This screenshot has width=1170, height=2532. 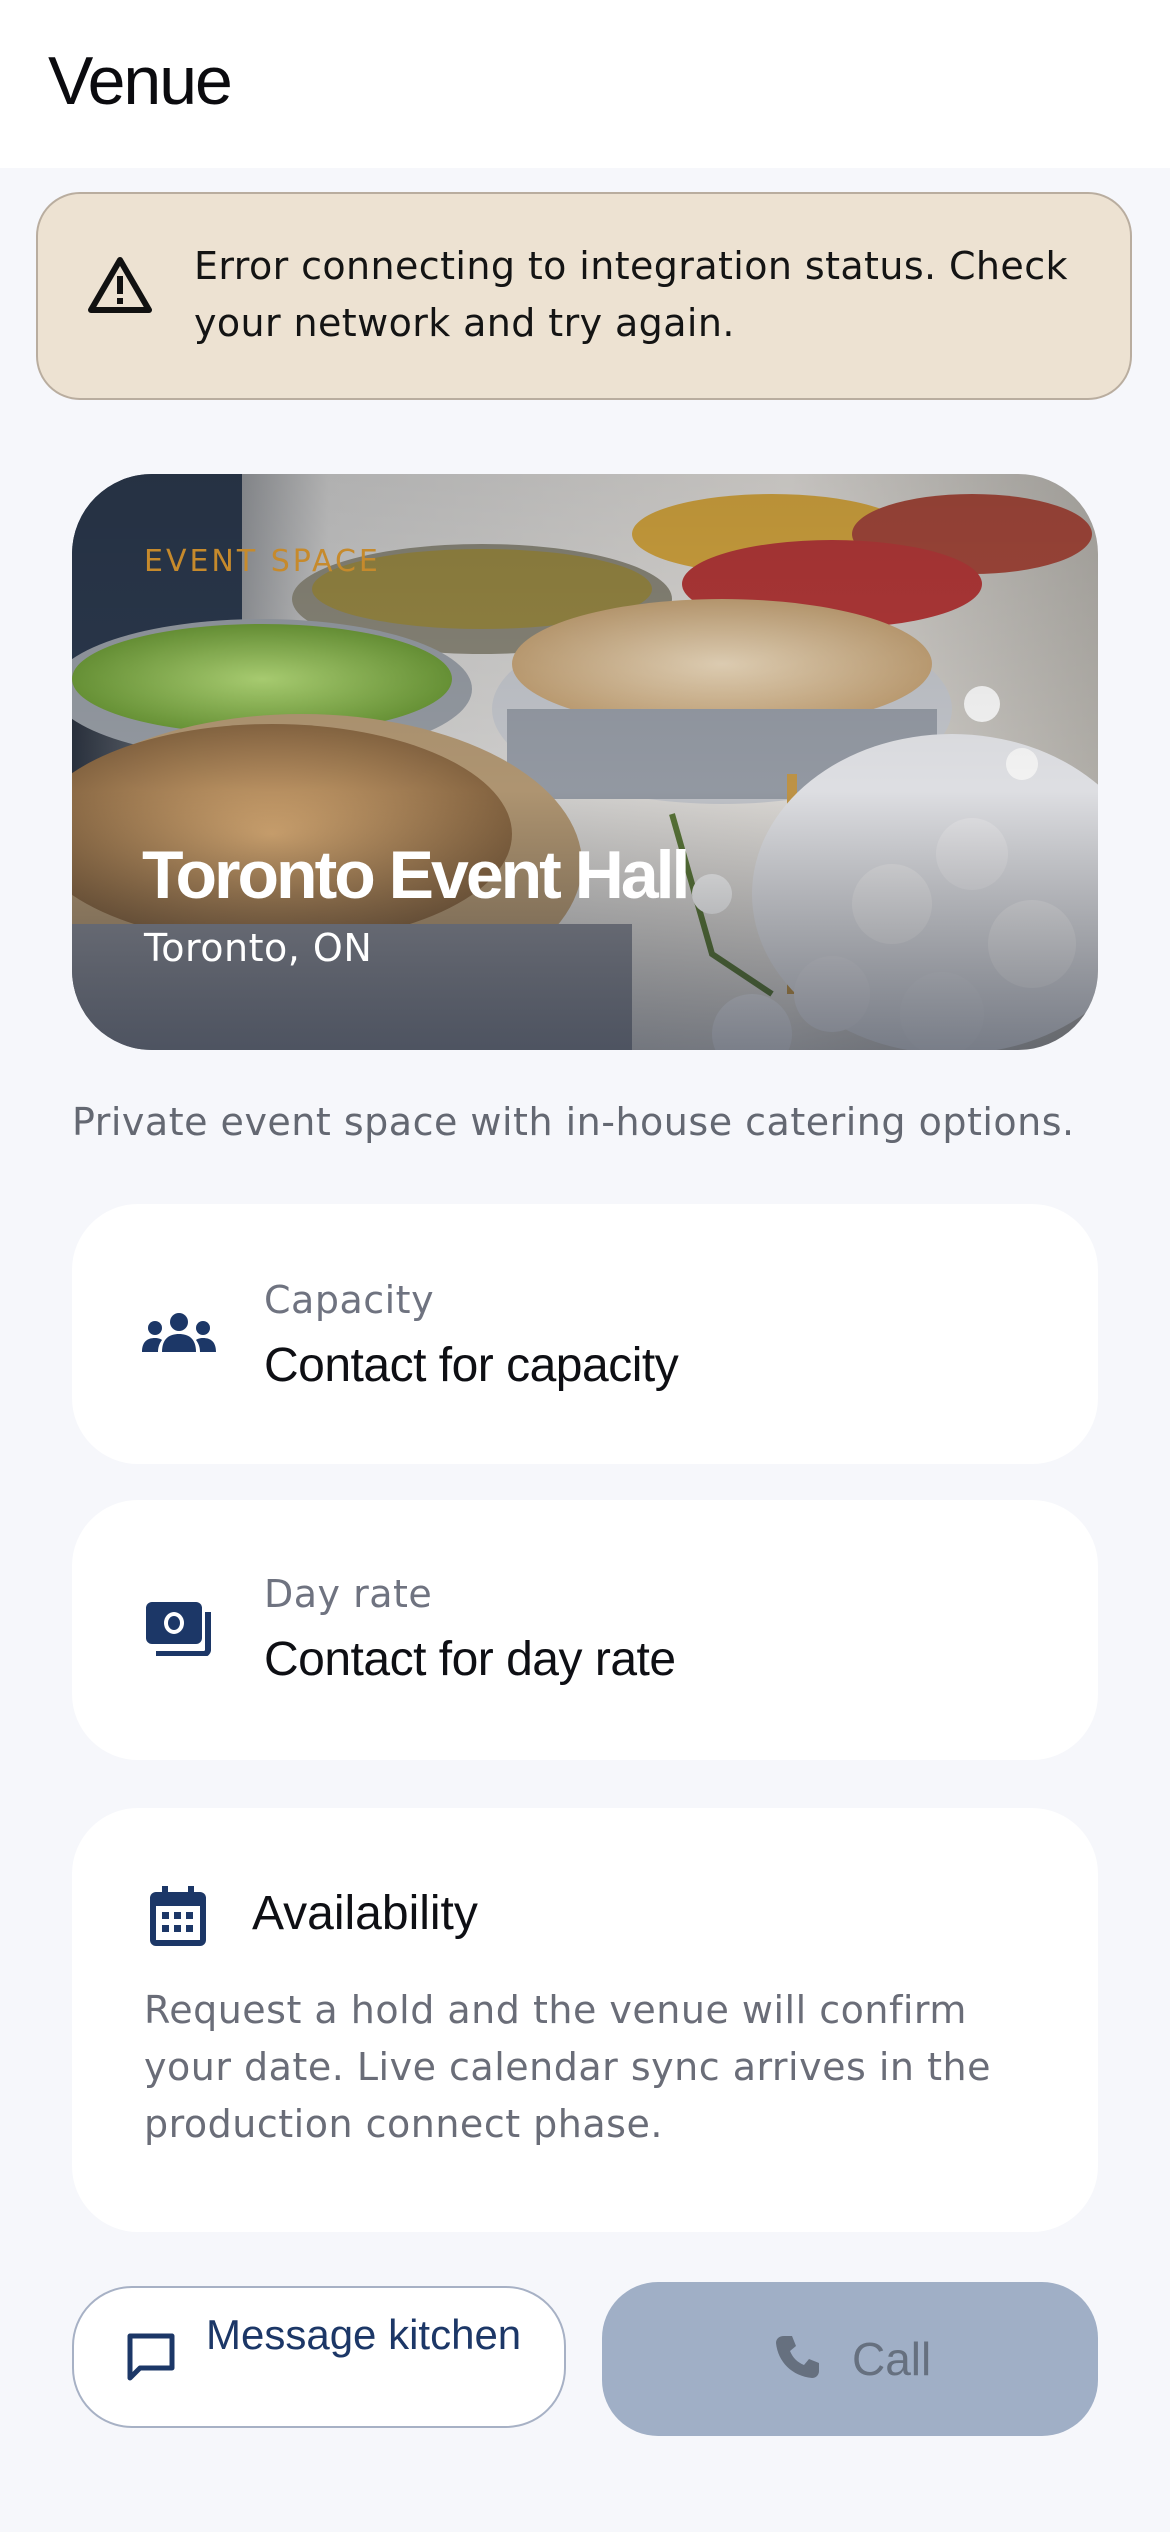 What do you see at coordinates (471, 1365) in the screenshot?
I see `capacity-value: Contact for capacity` at bounding box center [471, 1365].